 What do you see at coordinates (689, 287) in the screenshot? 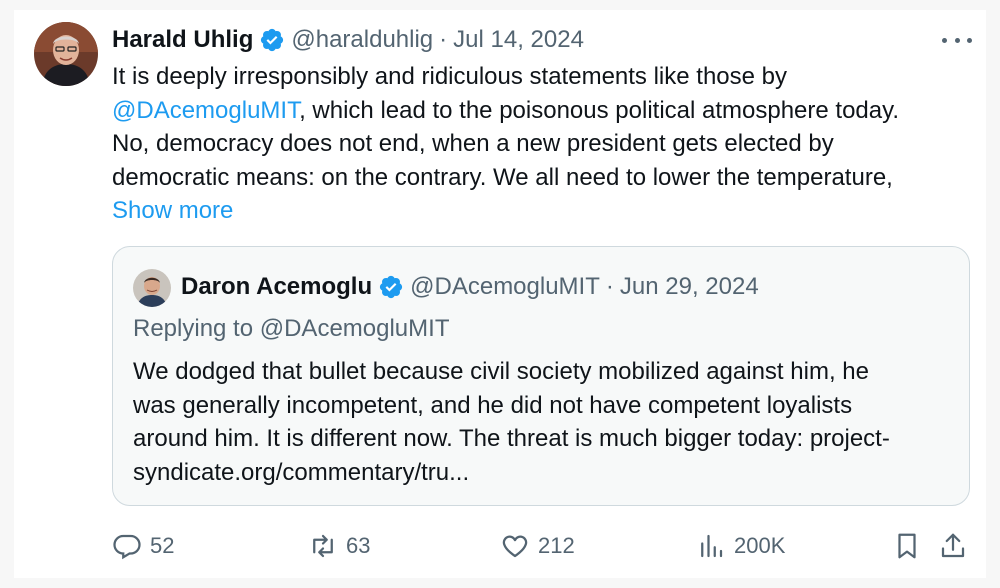
I see `quoted-tweet-date: Jun 29, 2024` at bounding box center [689, 287].